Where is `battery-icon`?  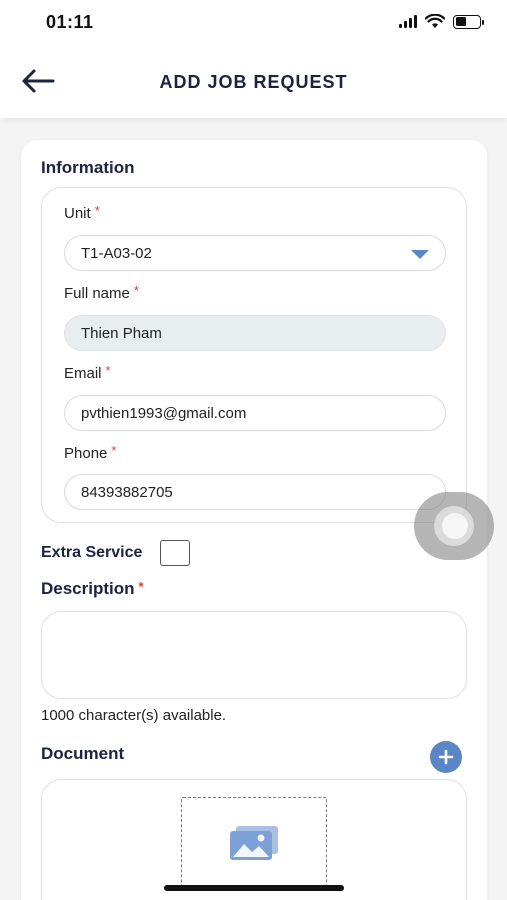
battery-icon is located at coordinates (468, 21).